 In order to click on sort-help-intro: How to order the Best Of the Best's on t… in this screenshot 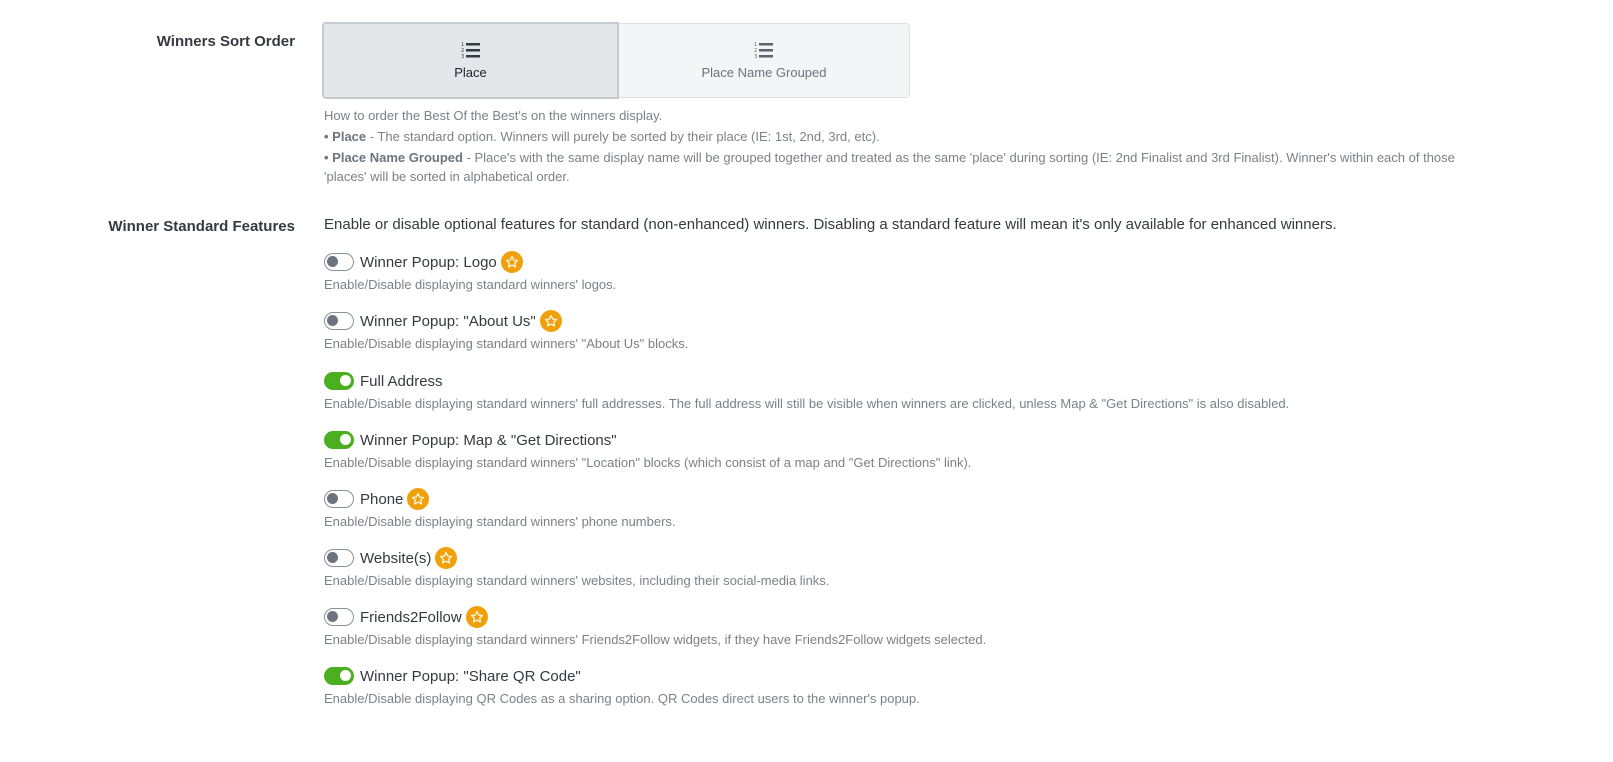, I will do `click(493, 115)`.